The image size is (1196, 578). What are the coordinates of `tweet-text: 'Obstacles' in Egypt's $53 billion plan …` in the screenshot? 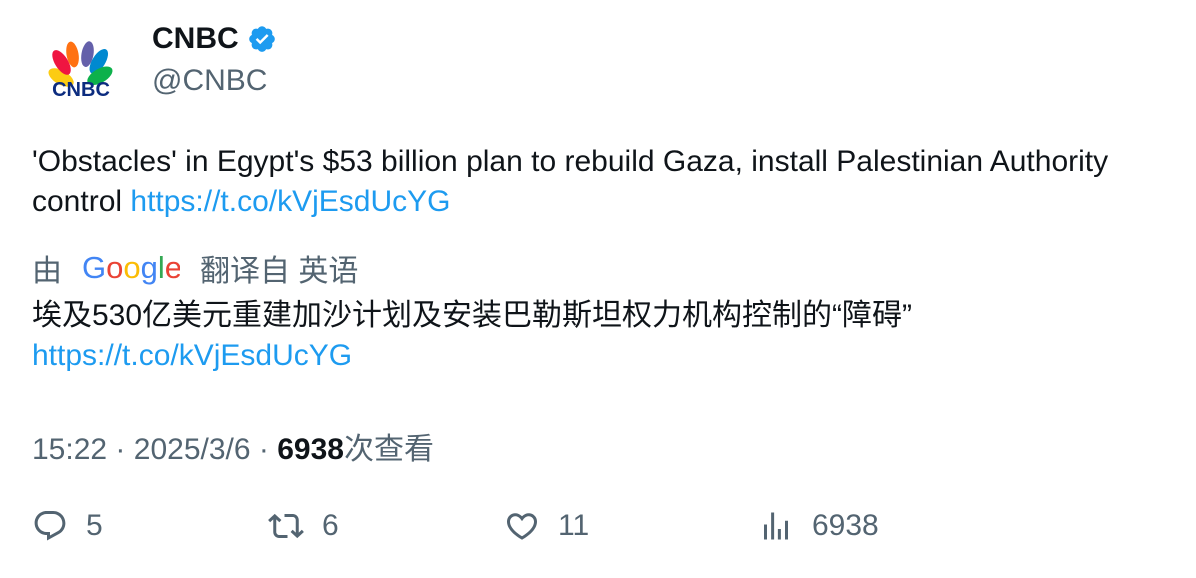 It's located at (592, 182).